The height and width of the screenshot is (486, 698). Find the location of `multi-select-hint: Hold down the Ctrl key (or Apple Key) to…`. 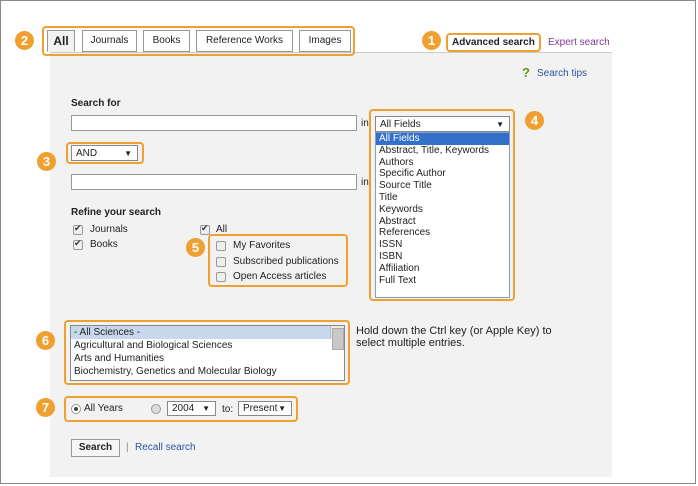

multi-select-hint: Hold down the Ctrl key (or Apple Key) to… is located at coordinates (454, 337).